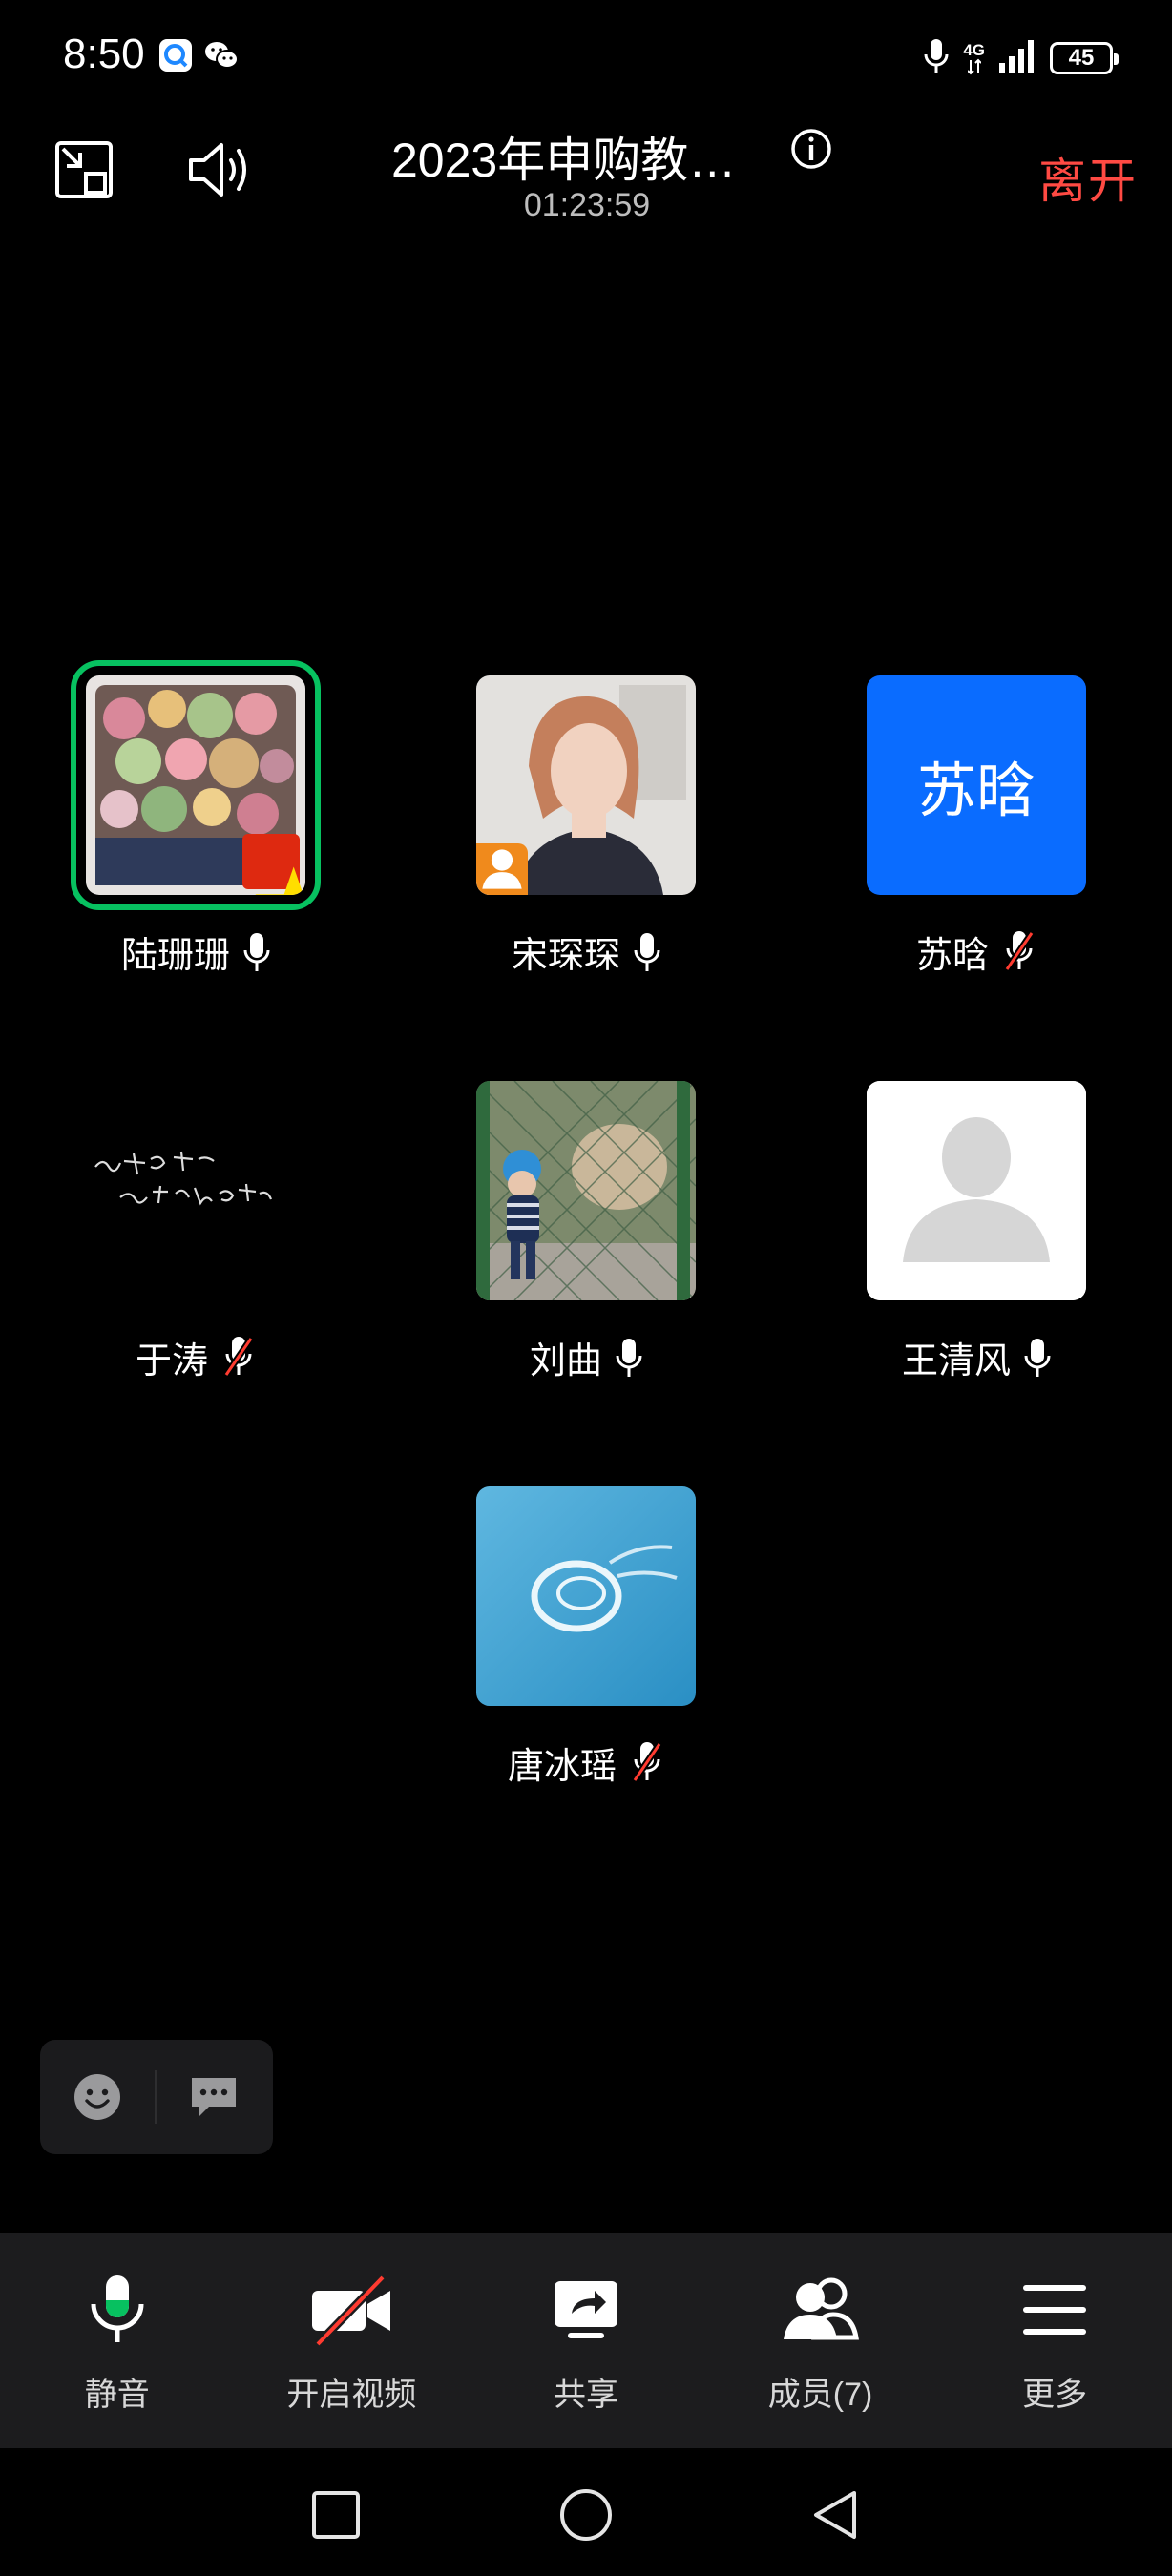 The image size is (1172, 2576). What do you see at coordinates (351, 2310) in the screenshot?
I see `video-off-icon` at bounding box center [351, 2310].